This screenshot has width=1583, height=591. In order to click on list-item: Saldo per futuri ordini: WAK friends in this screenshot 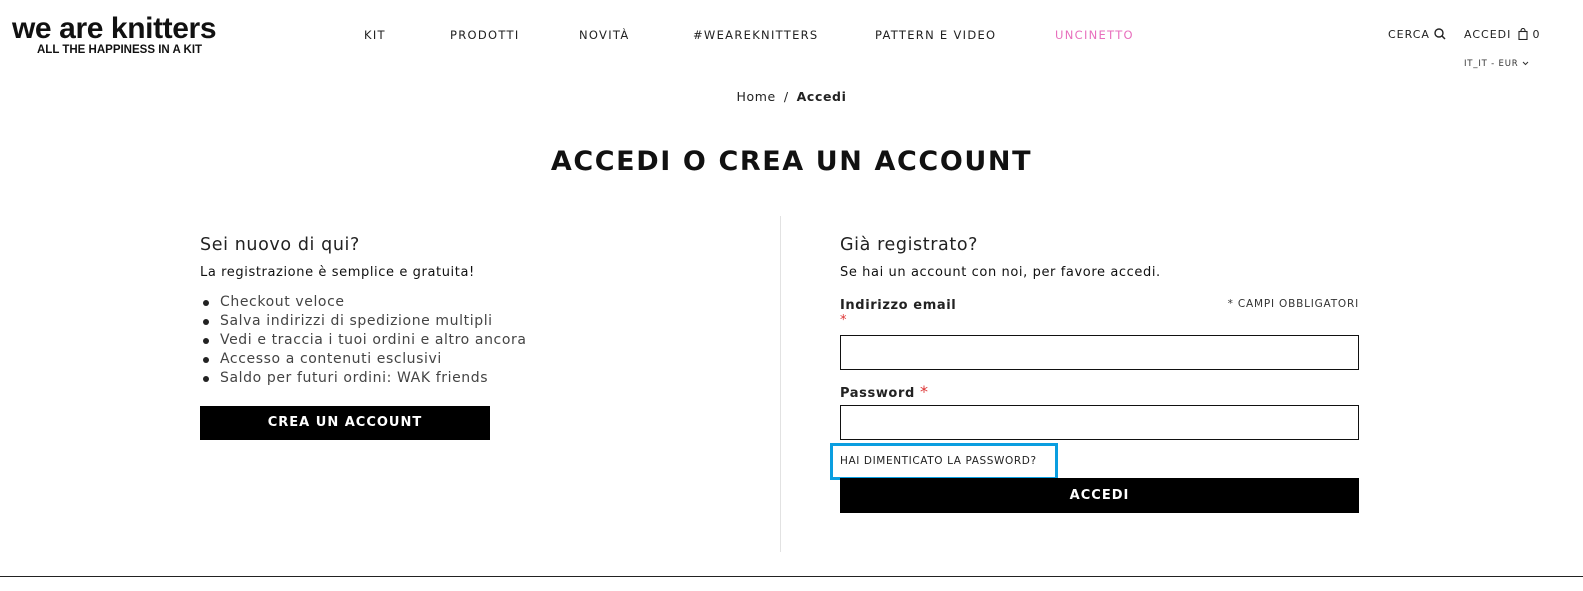, I will do `click(480, 378)`.